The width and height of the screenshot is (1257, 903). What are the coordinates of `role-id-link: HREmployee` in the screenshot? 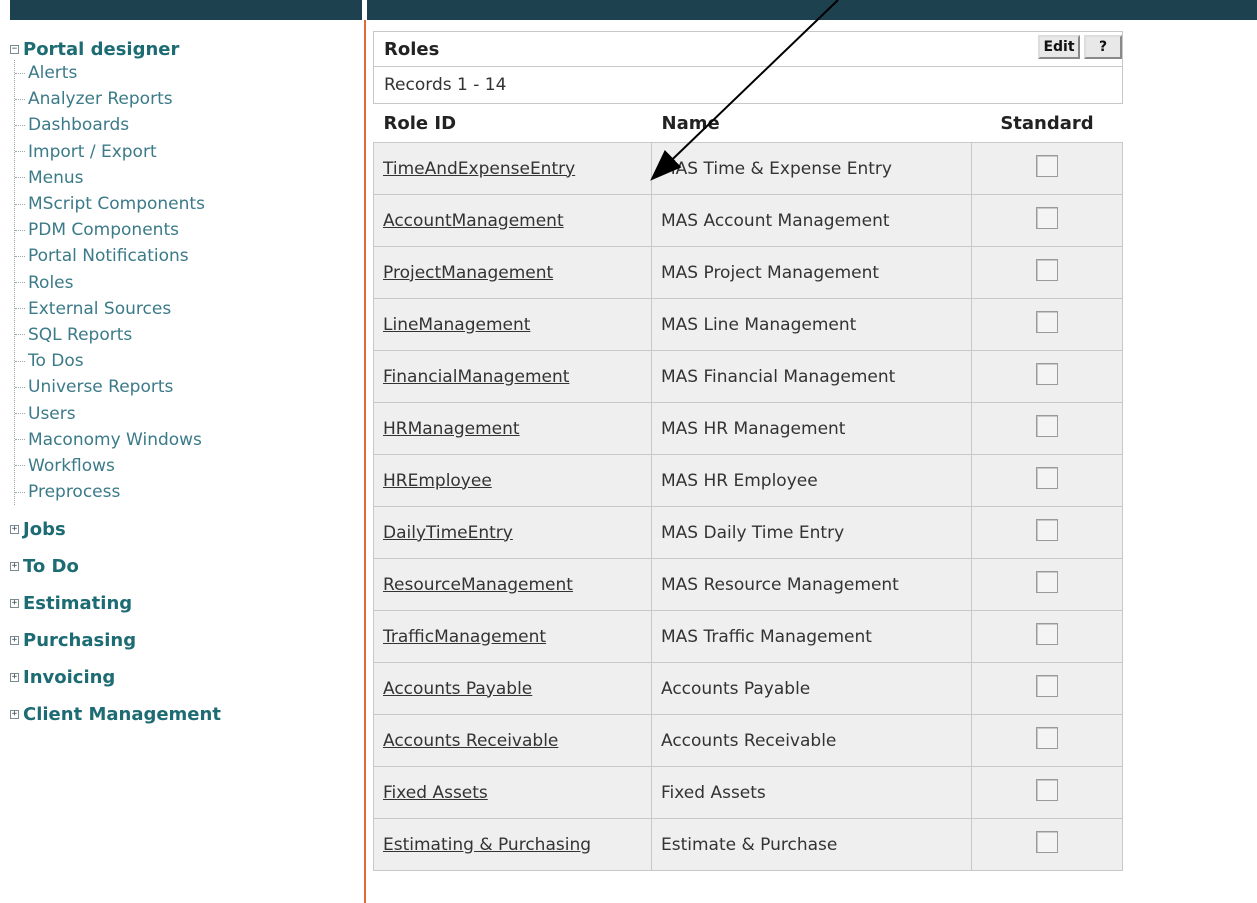 It's located at (512, 480).